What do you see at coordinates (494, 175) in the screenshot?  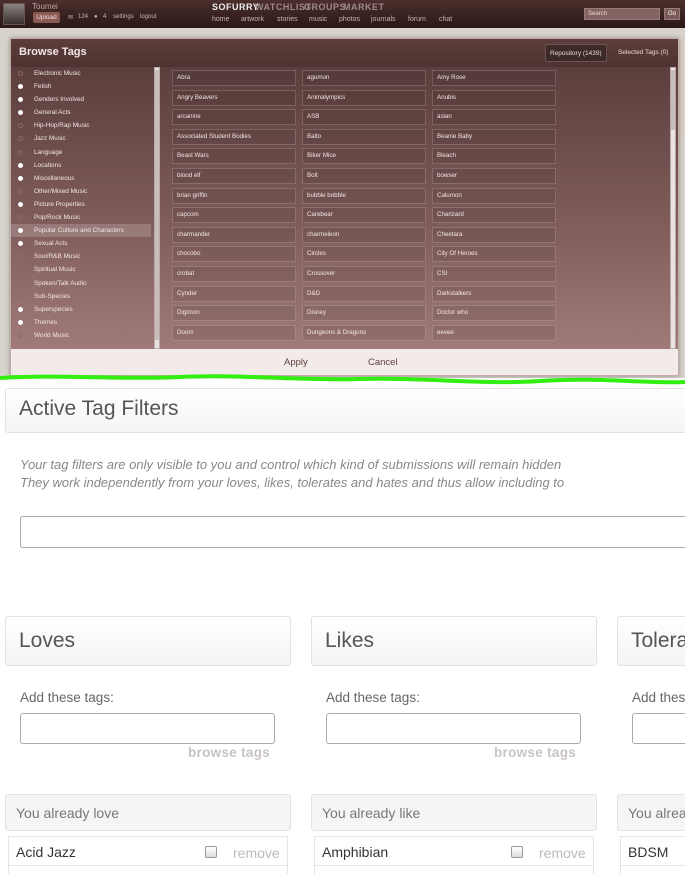 I see `tag-chip: bowser` at bounding box center [494, 175].